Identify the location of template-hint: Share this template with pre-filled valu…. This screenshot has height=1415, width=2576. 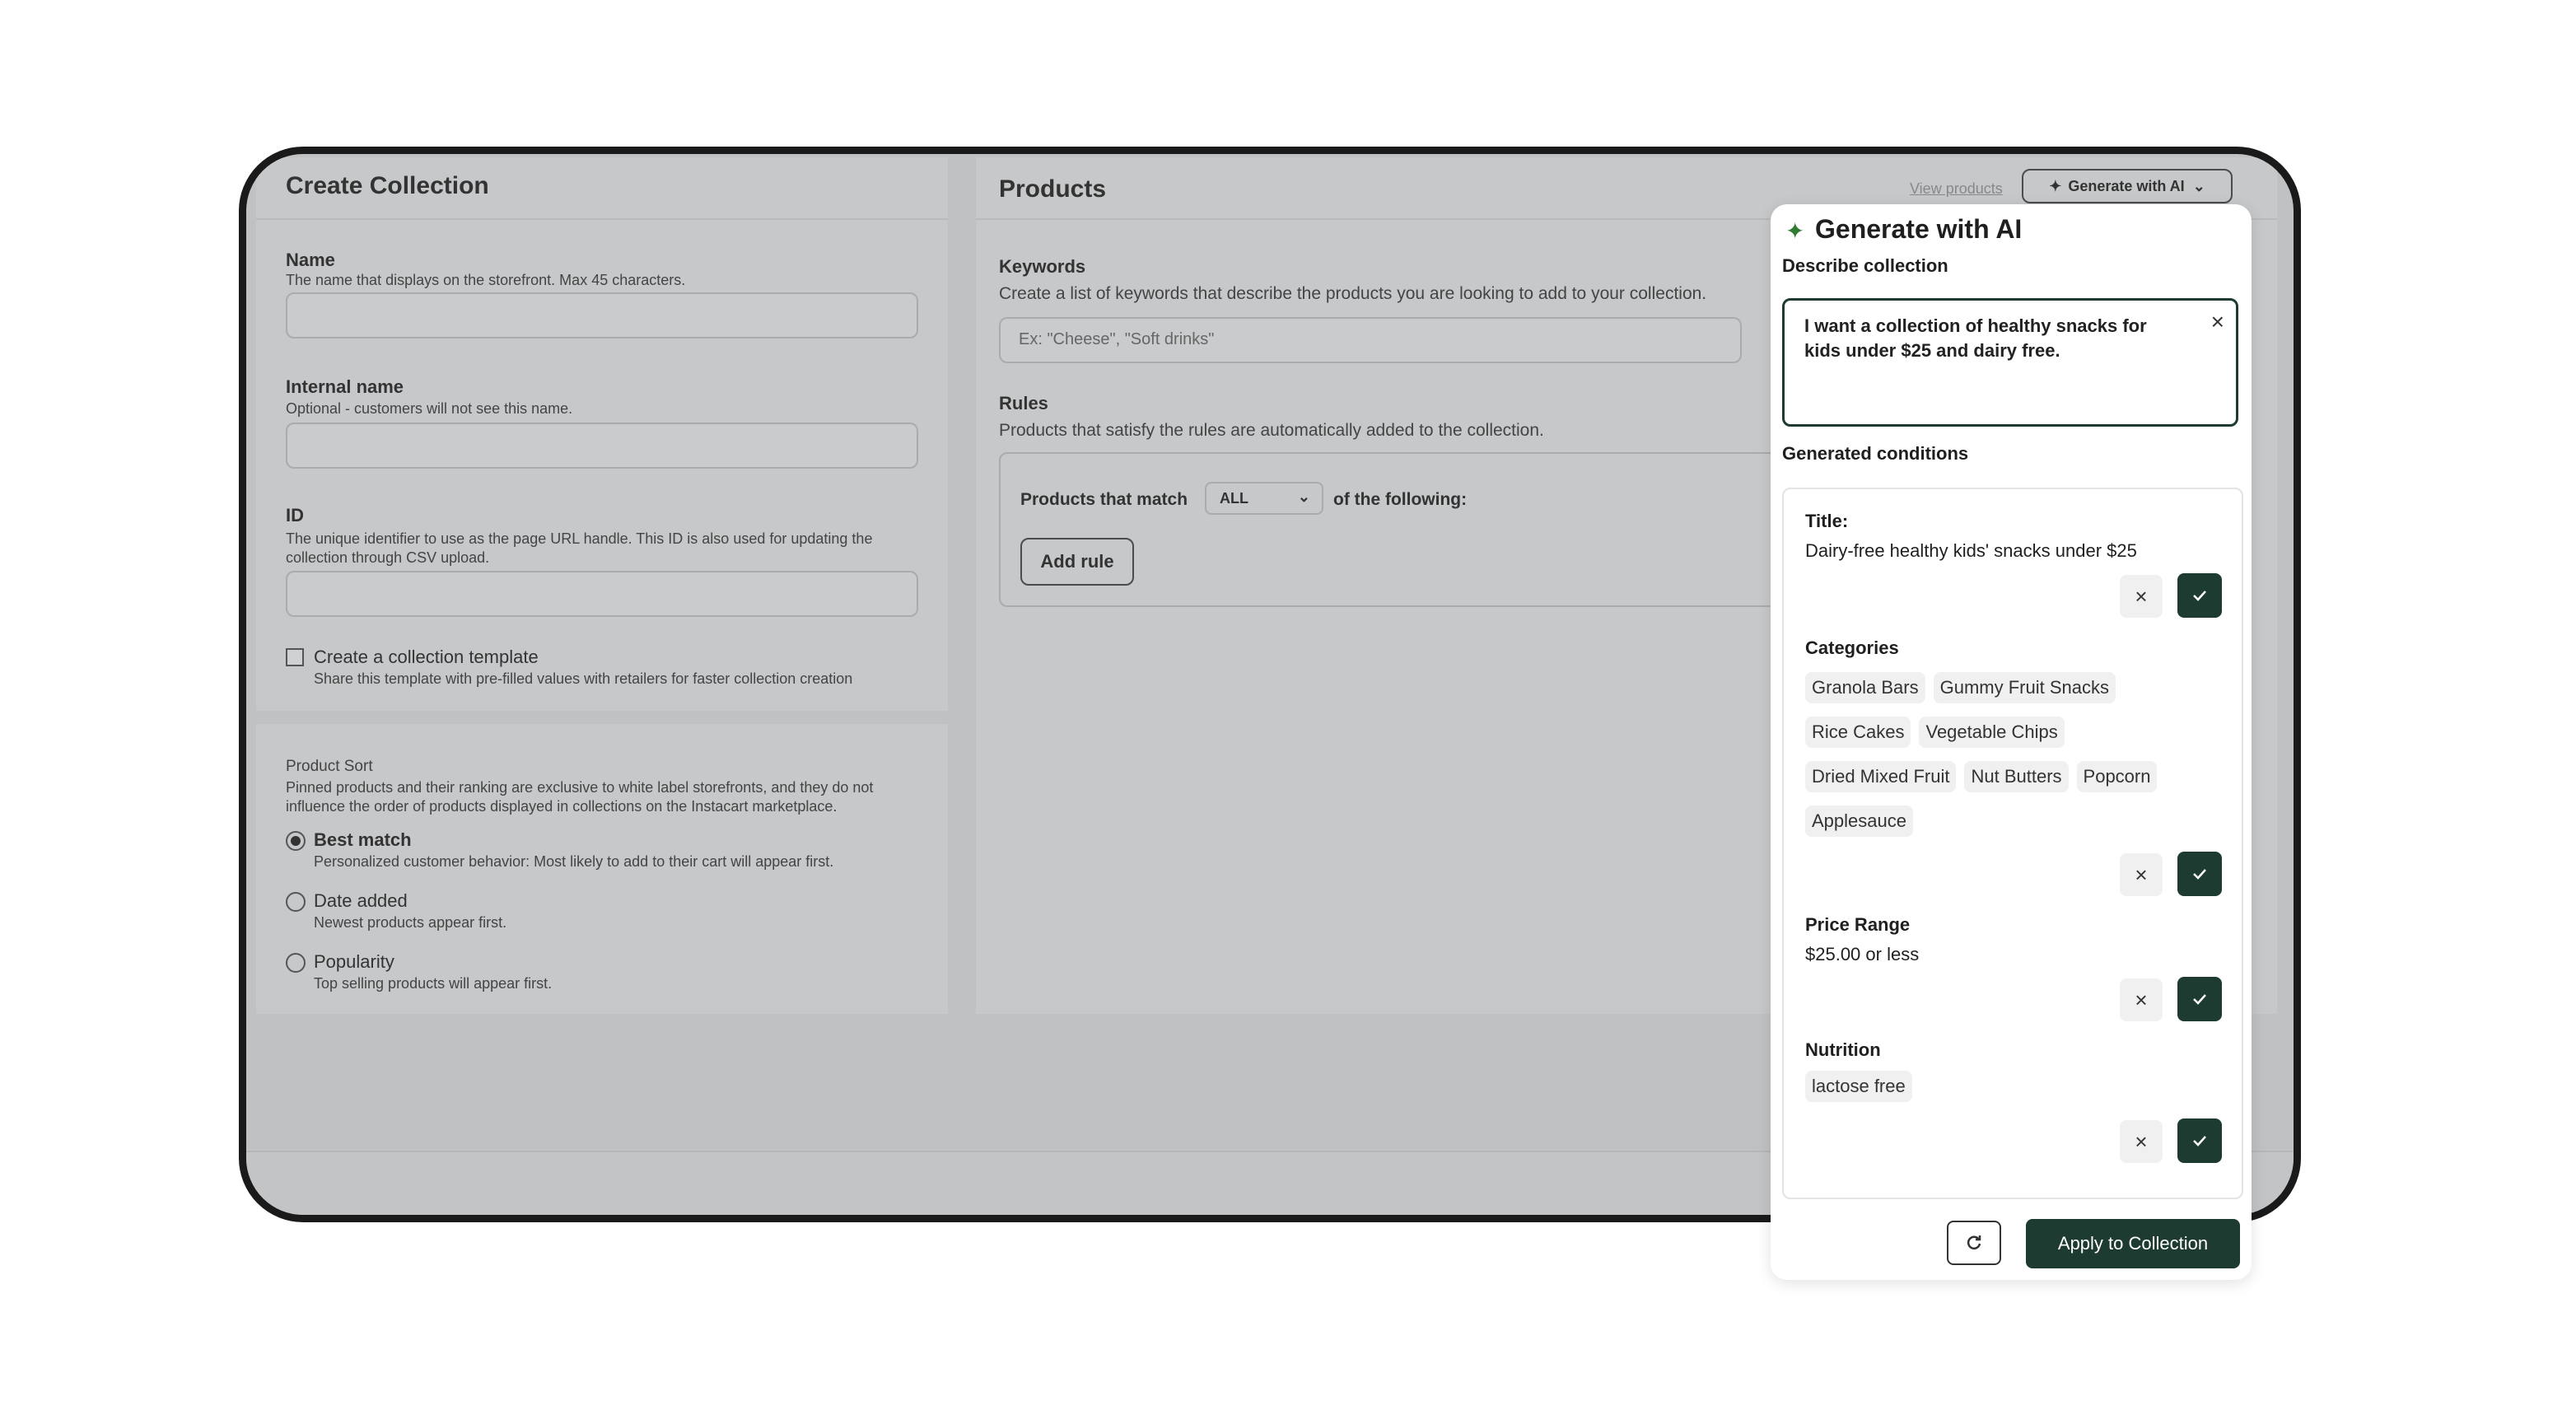
(583, 678).